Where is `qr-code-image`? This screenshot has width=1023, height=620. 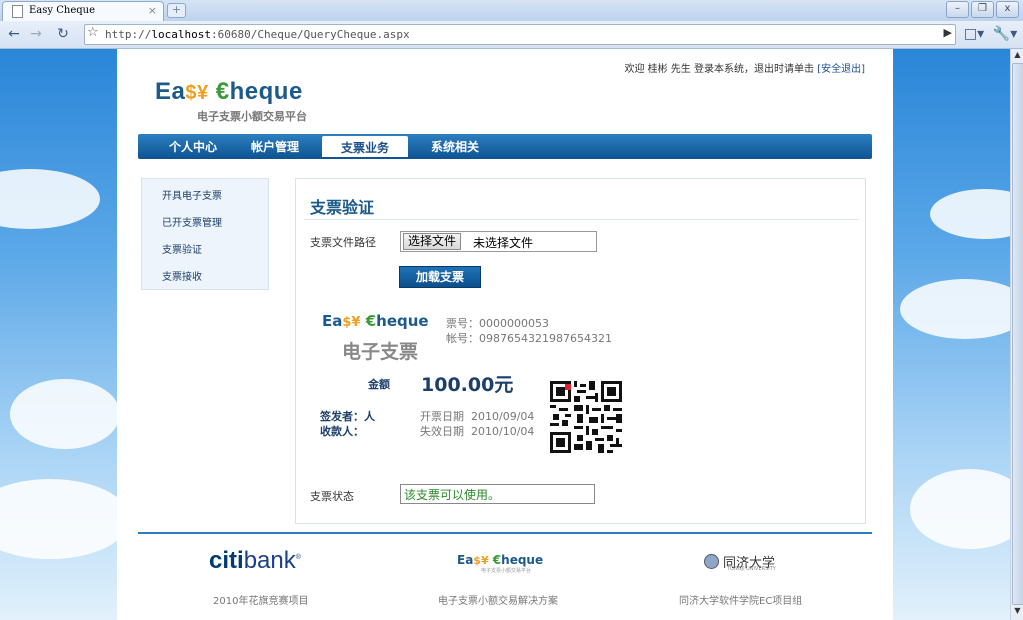 qr-code-image is located at coordinates (586, 417).